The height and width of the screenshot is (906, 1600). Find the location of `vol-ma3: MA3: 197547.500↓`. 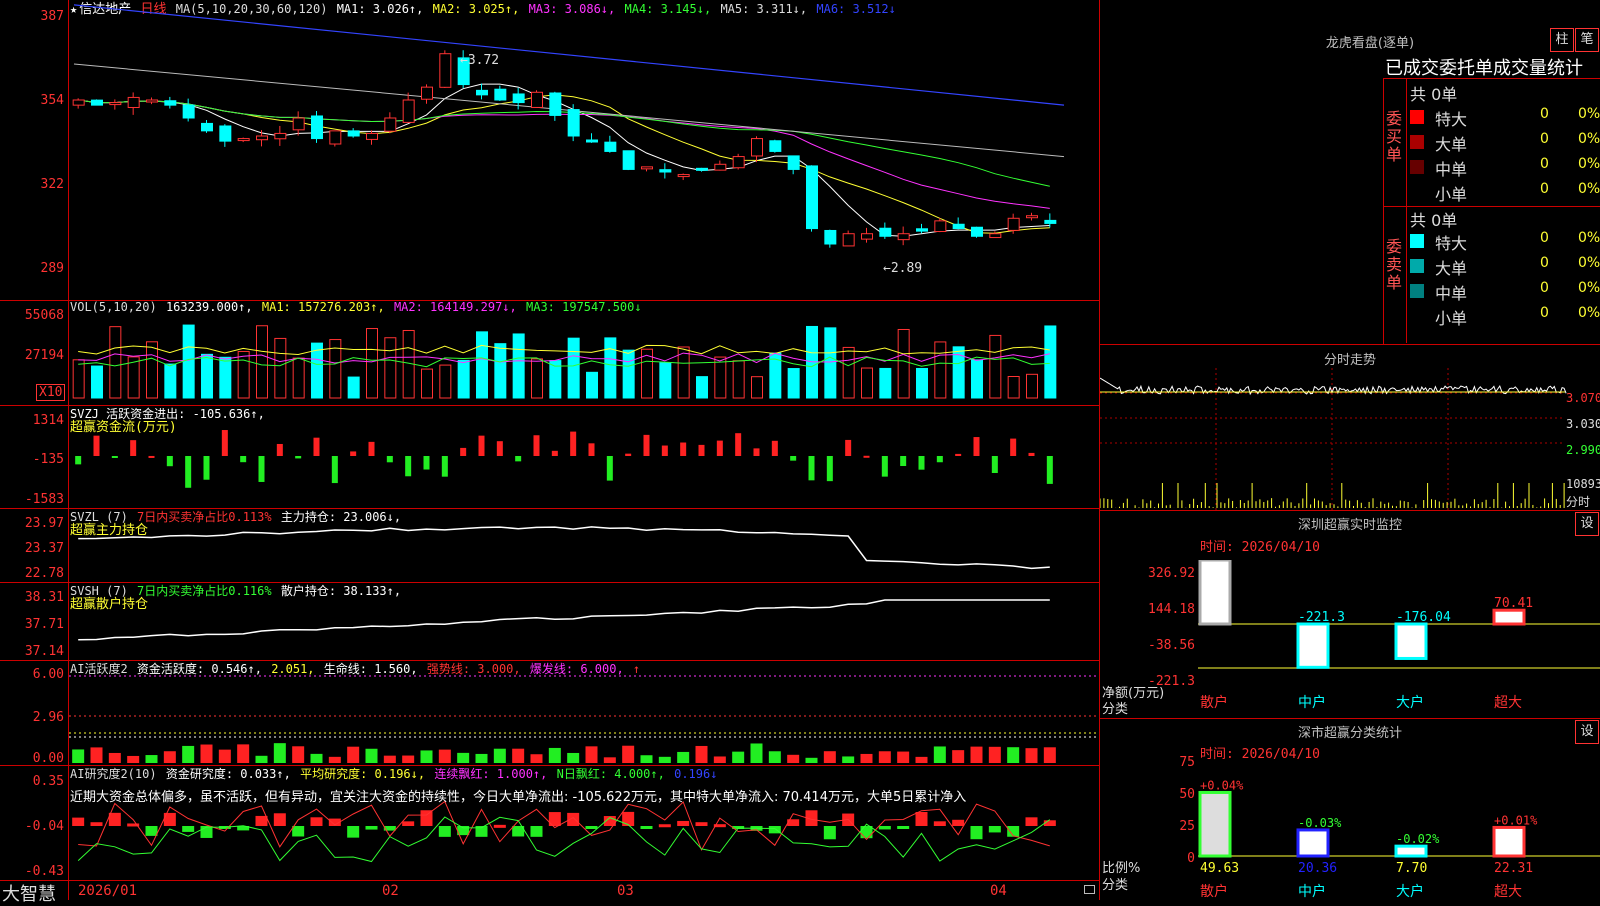

vol-ma3: MA3: 197547.500↓ is located at coordinates (584, 307).